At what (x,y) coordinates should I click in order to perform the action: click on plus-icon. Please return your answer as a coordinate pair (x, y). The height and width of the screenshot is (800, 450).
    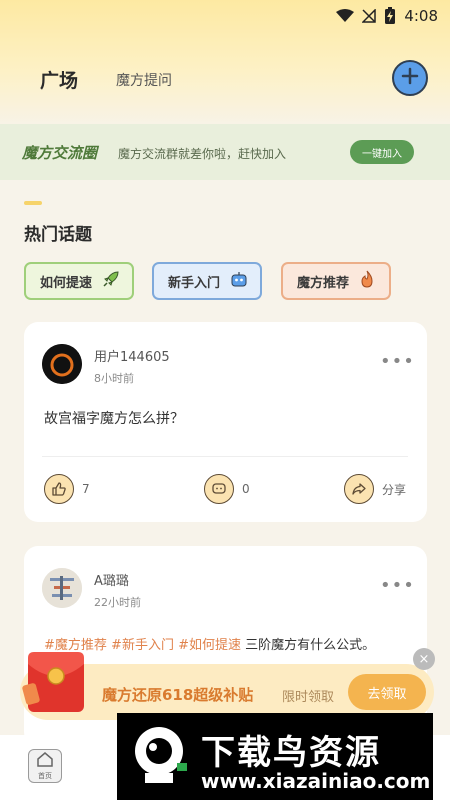
    Looking at the image, I should click on (410, 78).